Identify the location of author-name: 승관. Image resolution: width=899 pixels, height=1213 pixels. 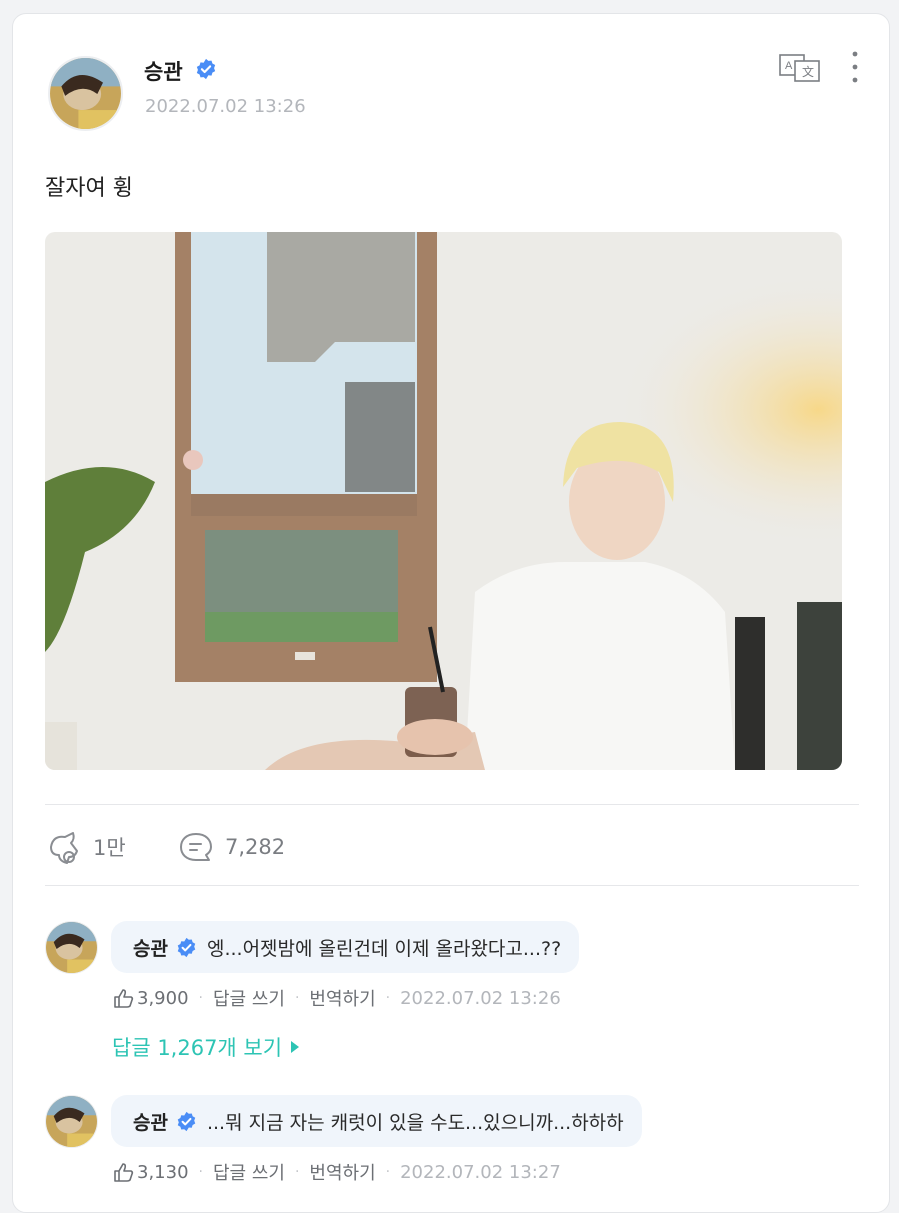
(163, 71).